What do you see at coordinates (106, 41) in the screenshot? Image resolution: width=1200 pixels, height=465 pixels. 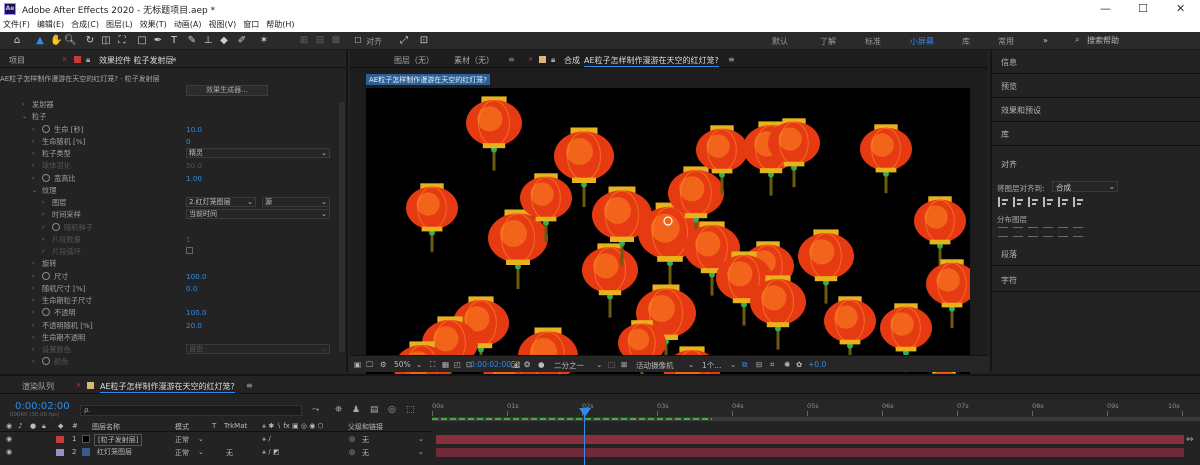 I see `camera-tool-icon: ◫` at bounding box center [106, 41].